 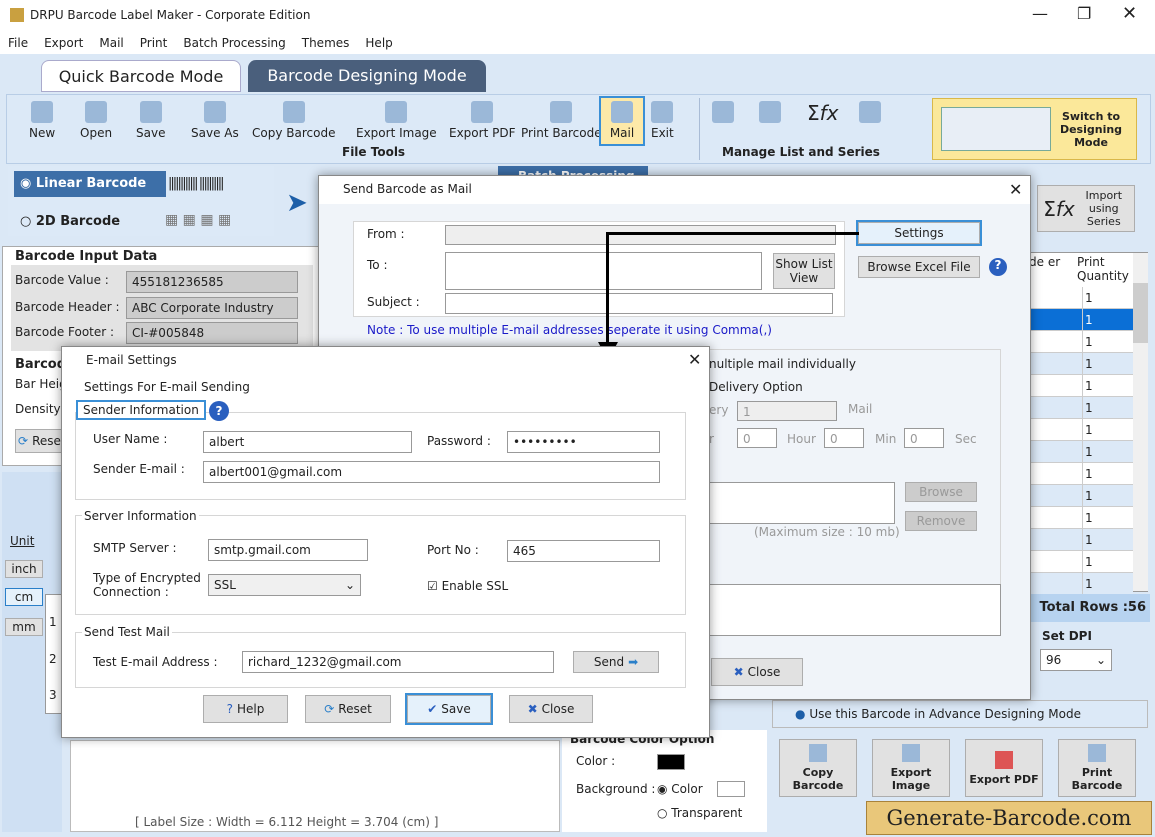 I want to click on dpi-select: 96 ⌄, so click(x=1076, y=660).